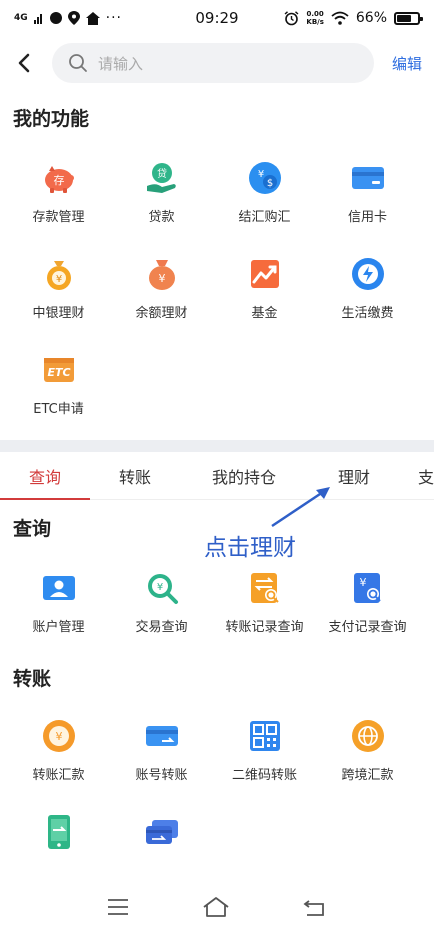 The width and height of the screenshot is (434, 934). I want to click on transfer-record-icon, so click(265, 588).